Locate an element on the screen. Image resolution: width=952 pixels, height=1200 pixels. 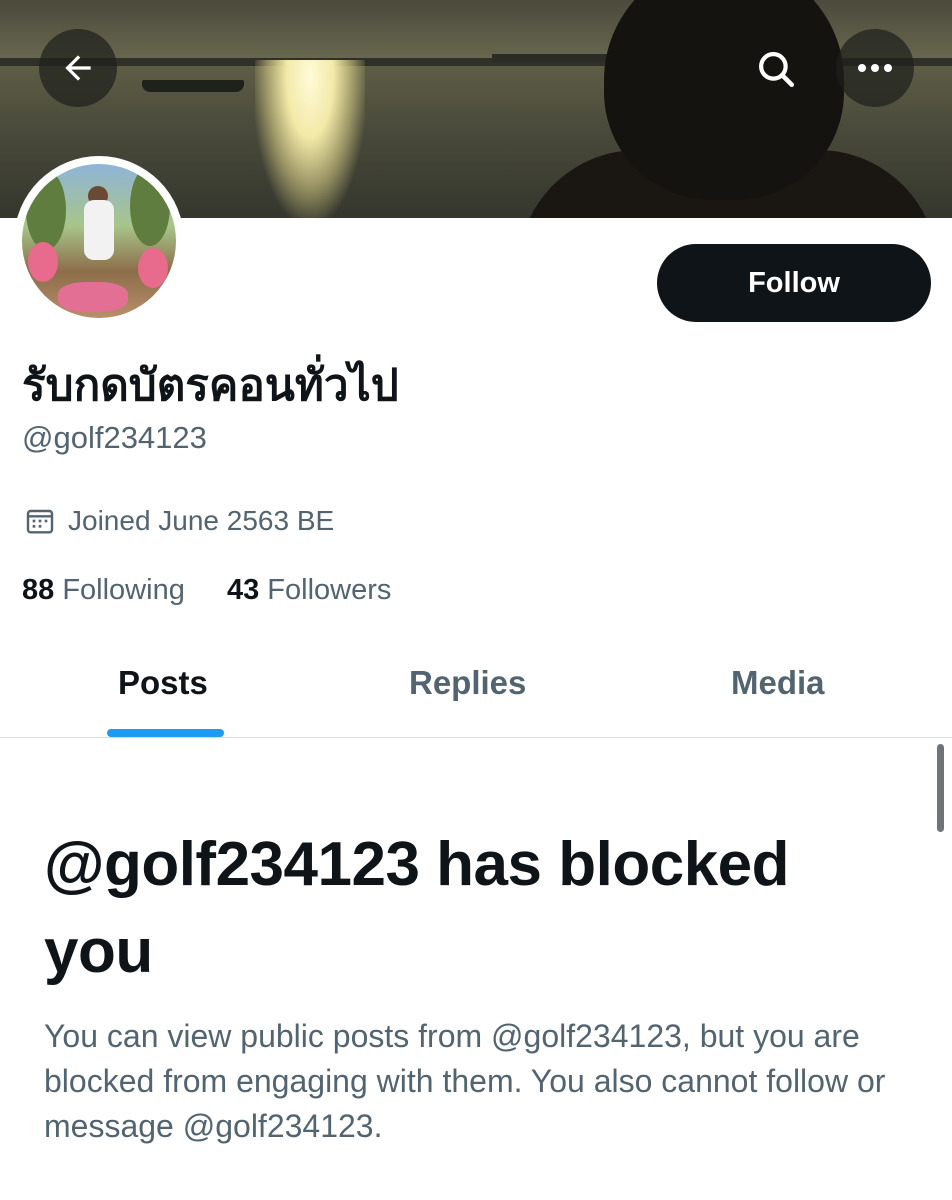
blocked-title: @golf234123 has blocked you is located at coordinates (417, 908).